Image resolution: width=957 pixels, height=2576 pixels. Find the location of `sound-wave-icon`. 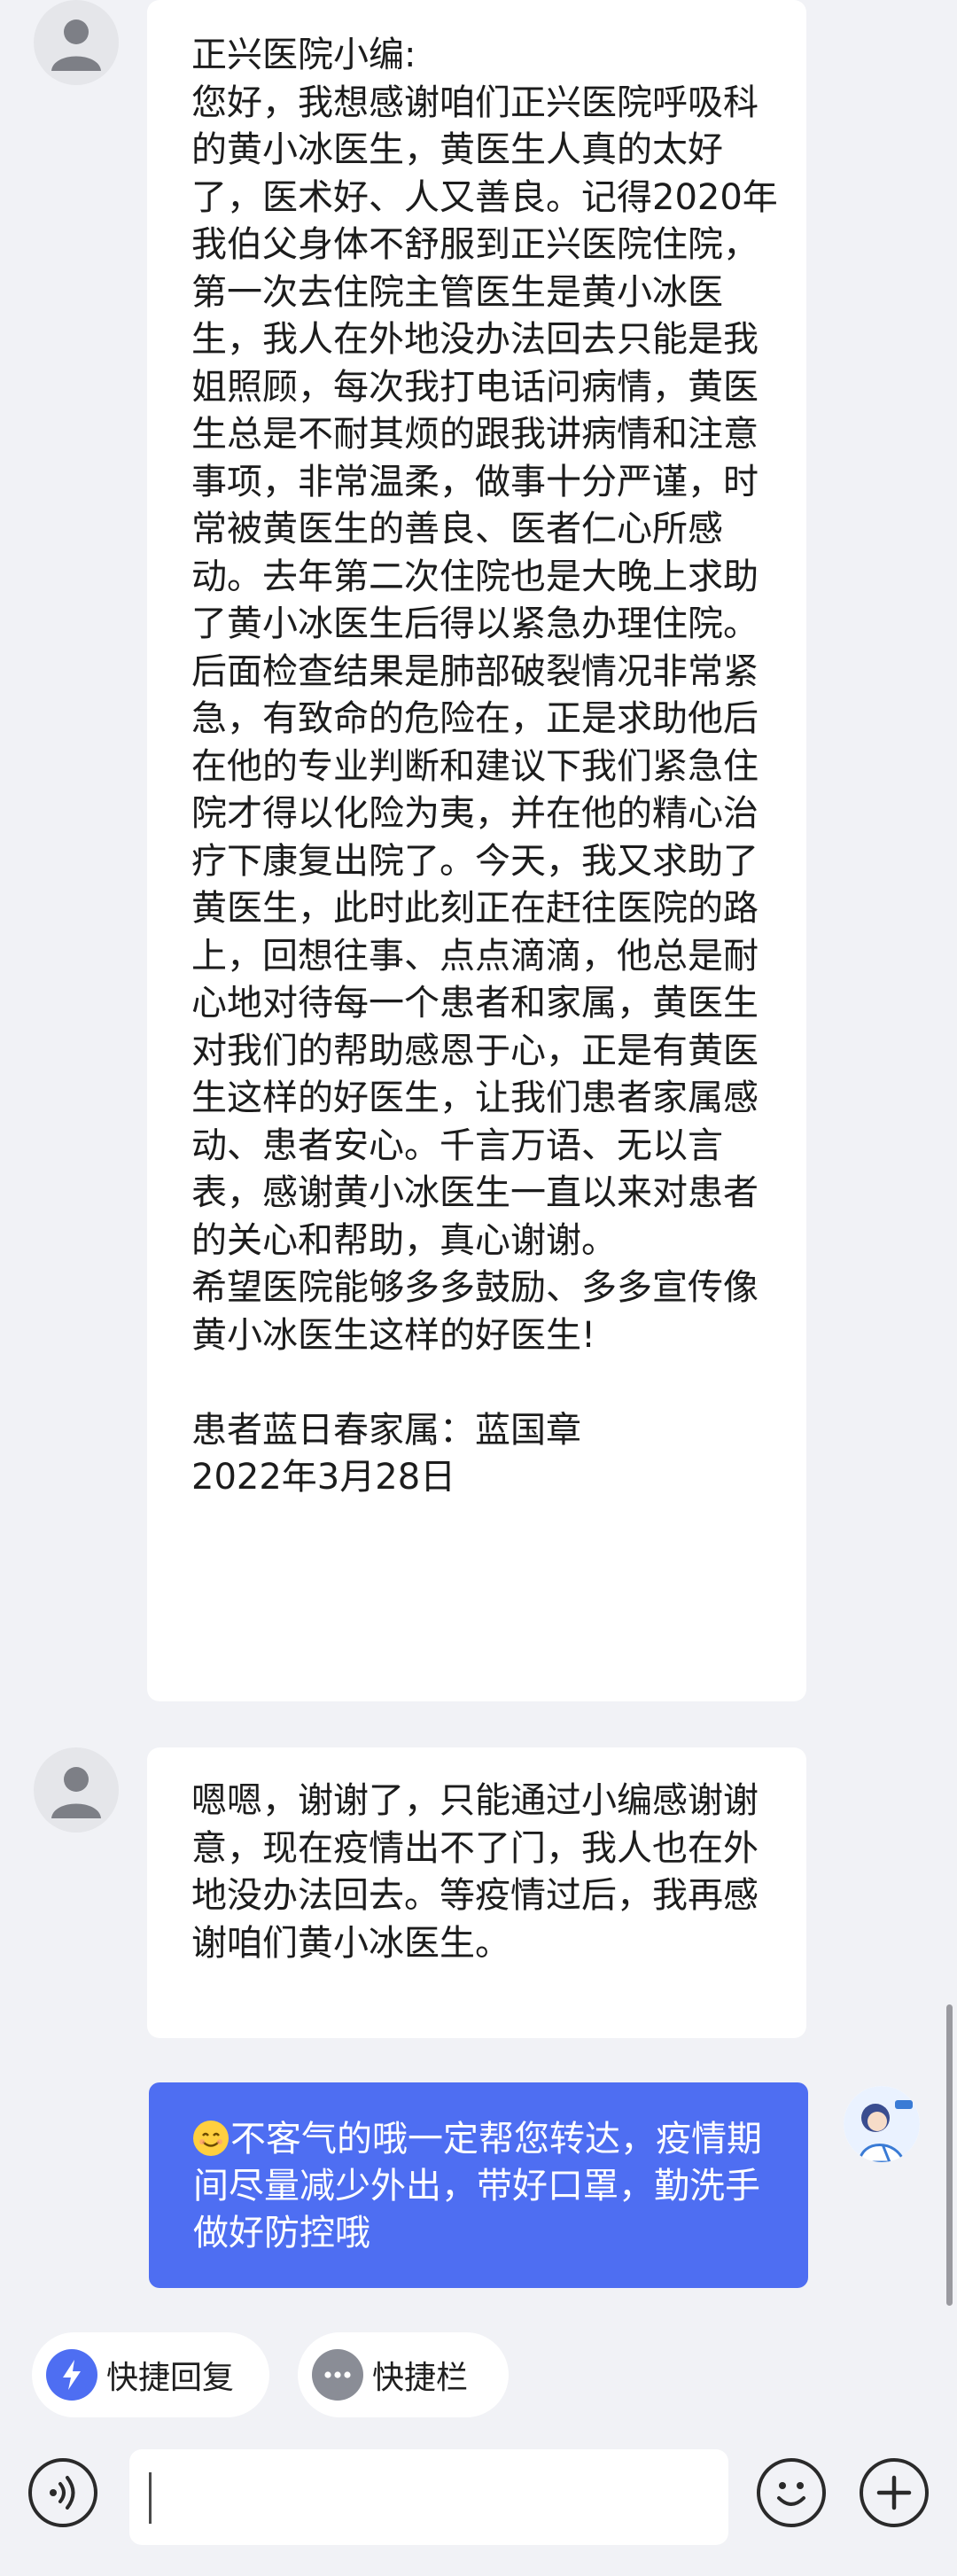

sound-wave-icon is located at coordinates (62, 2493).